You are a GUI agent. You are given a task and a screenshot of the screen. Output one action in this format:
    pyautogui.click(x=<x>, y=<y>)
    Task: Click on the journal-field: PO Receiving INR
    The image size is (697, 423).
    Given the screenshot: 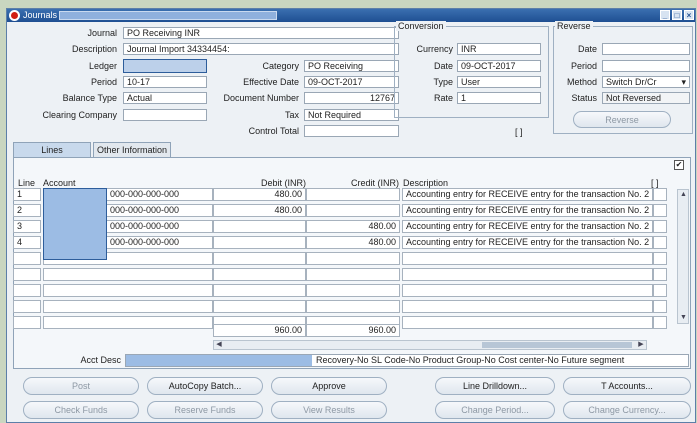 What is the action you would take?
    pyautogui.click(x=261, y=33)
    